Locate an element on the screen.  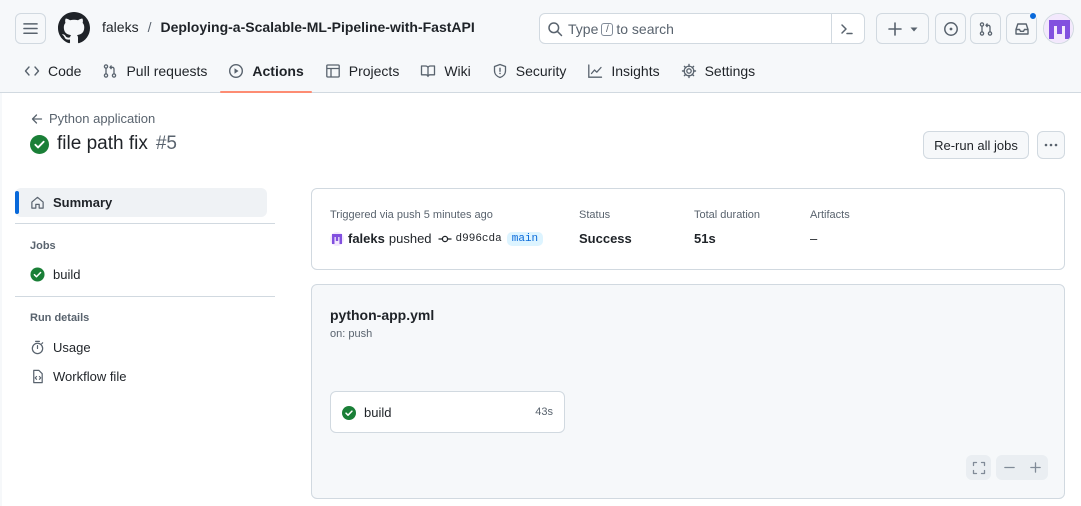
artifacts-label: Artifacts is located at coordinates (830, 215).